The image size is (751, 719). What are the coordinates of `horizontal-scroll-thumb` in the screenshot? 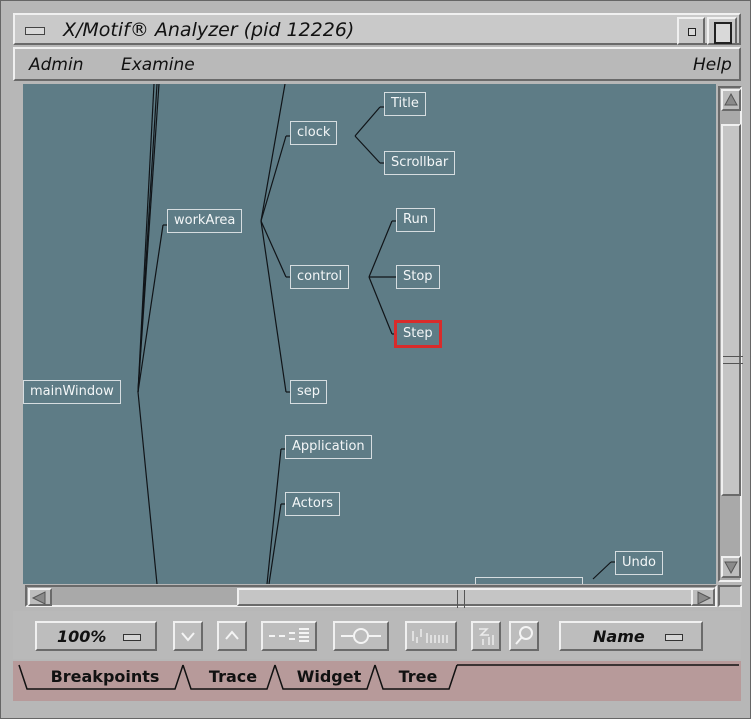 It's located at (467, 598).